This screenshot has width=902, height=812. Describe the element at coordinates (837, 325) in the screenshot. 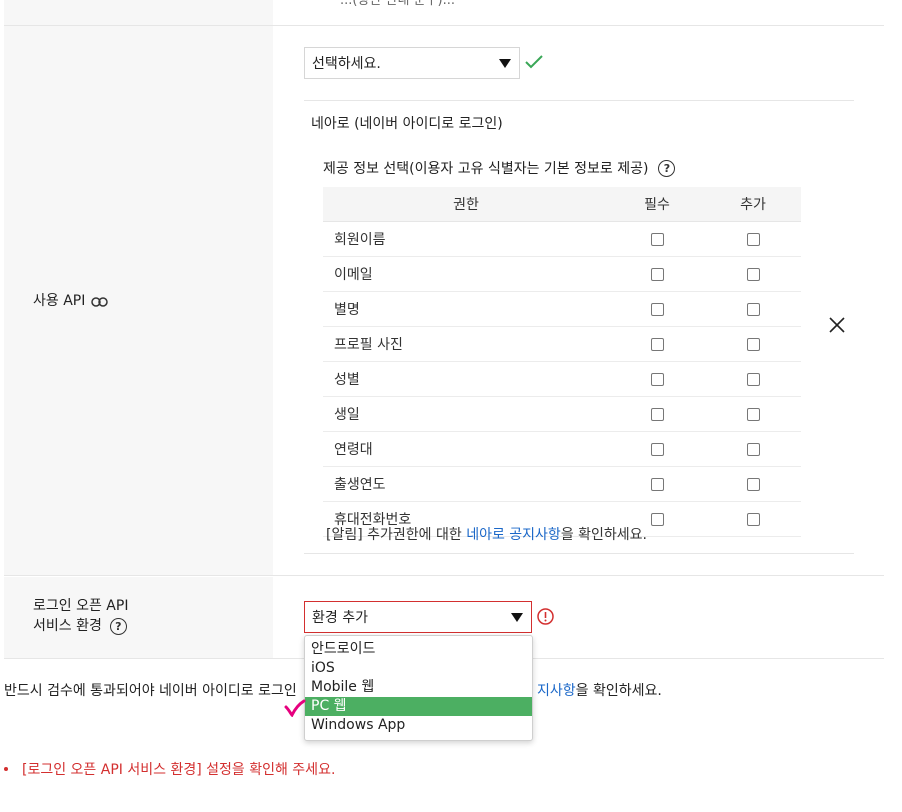

I see `close-icon` at that location.